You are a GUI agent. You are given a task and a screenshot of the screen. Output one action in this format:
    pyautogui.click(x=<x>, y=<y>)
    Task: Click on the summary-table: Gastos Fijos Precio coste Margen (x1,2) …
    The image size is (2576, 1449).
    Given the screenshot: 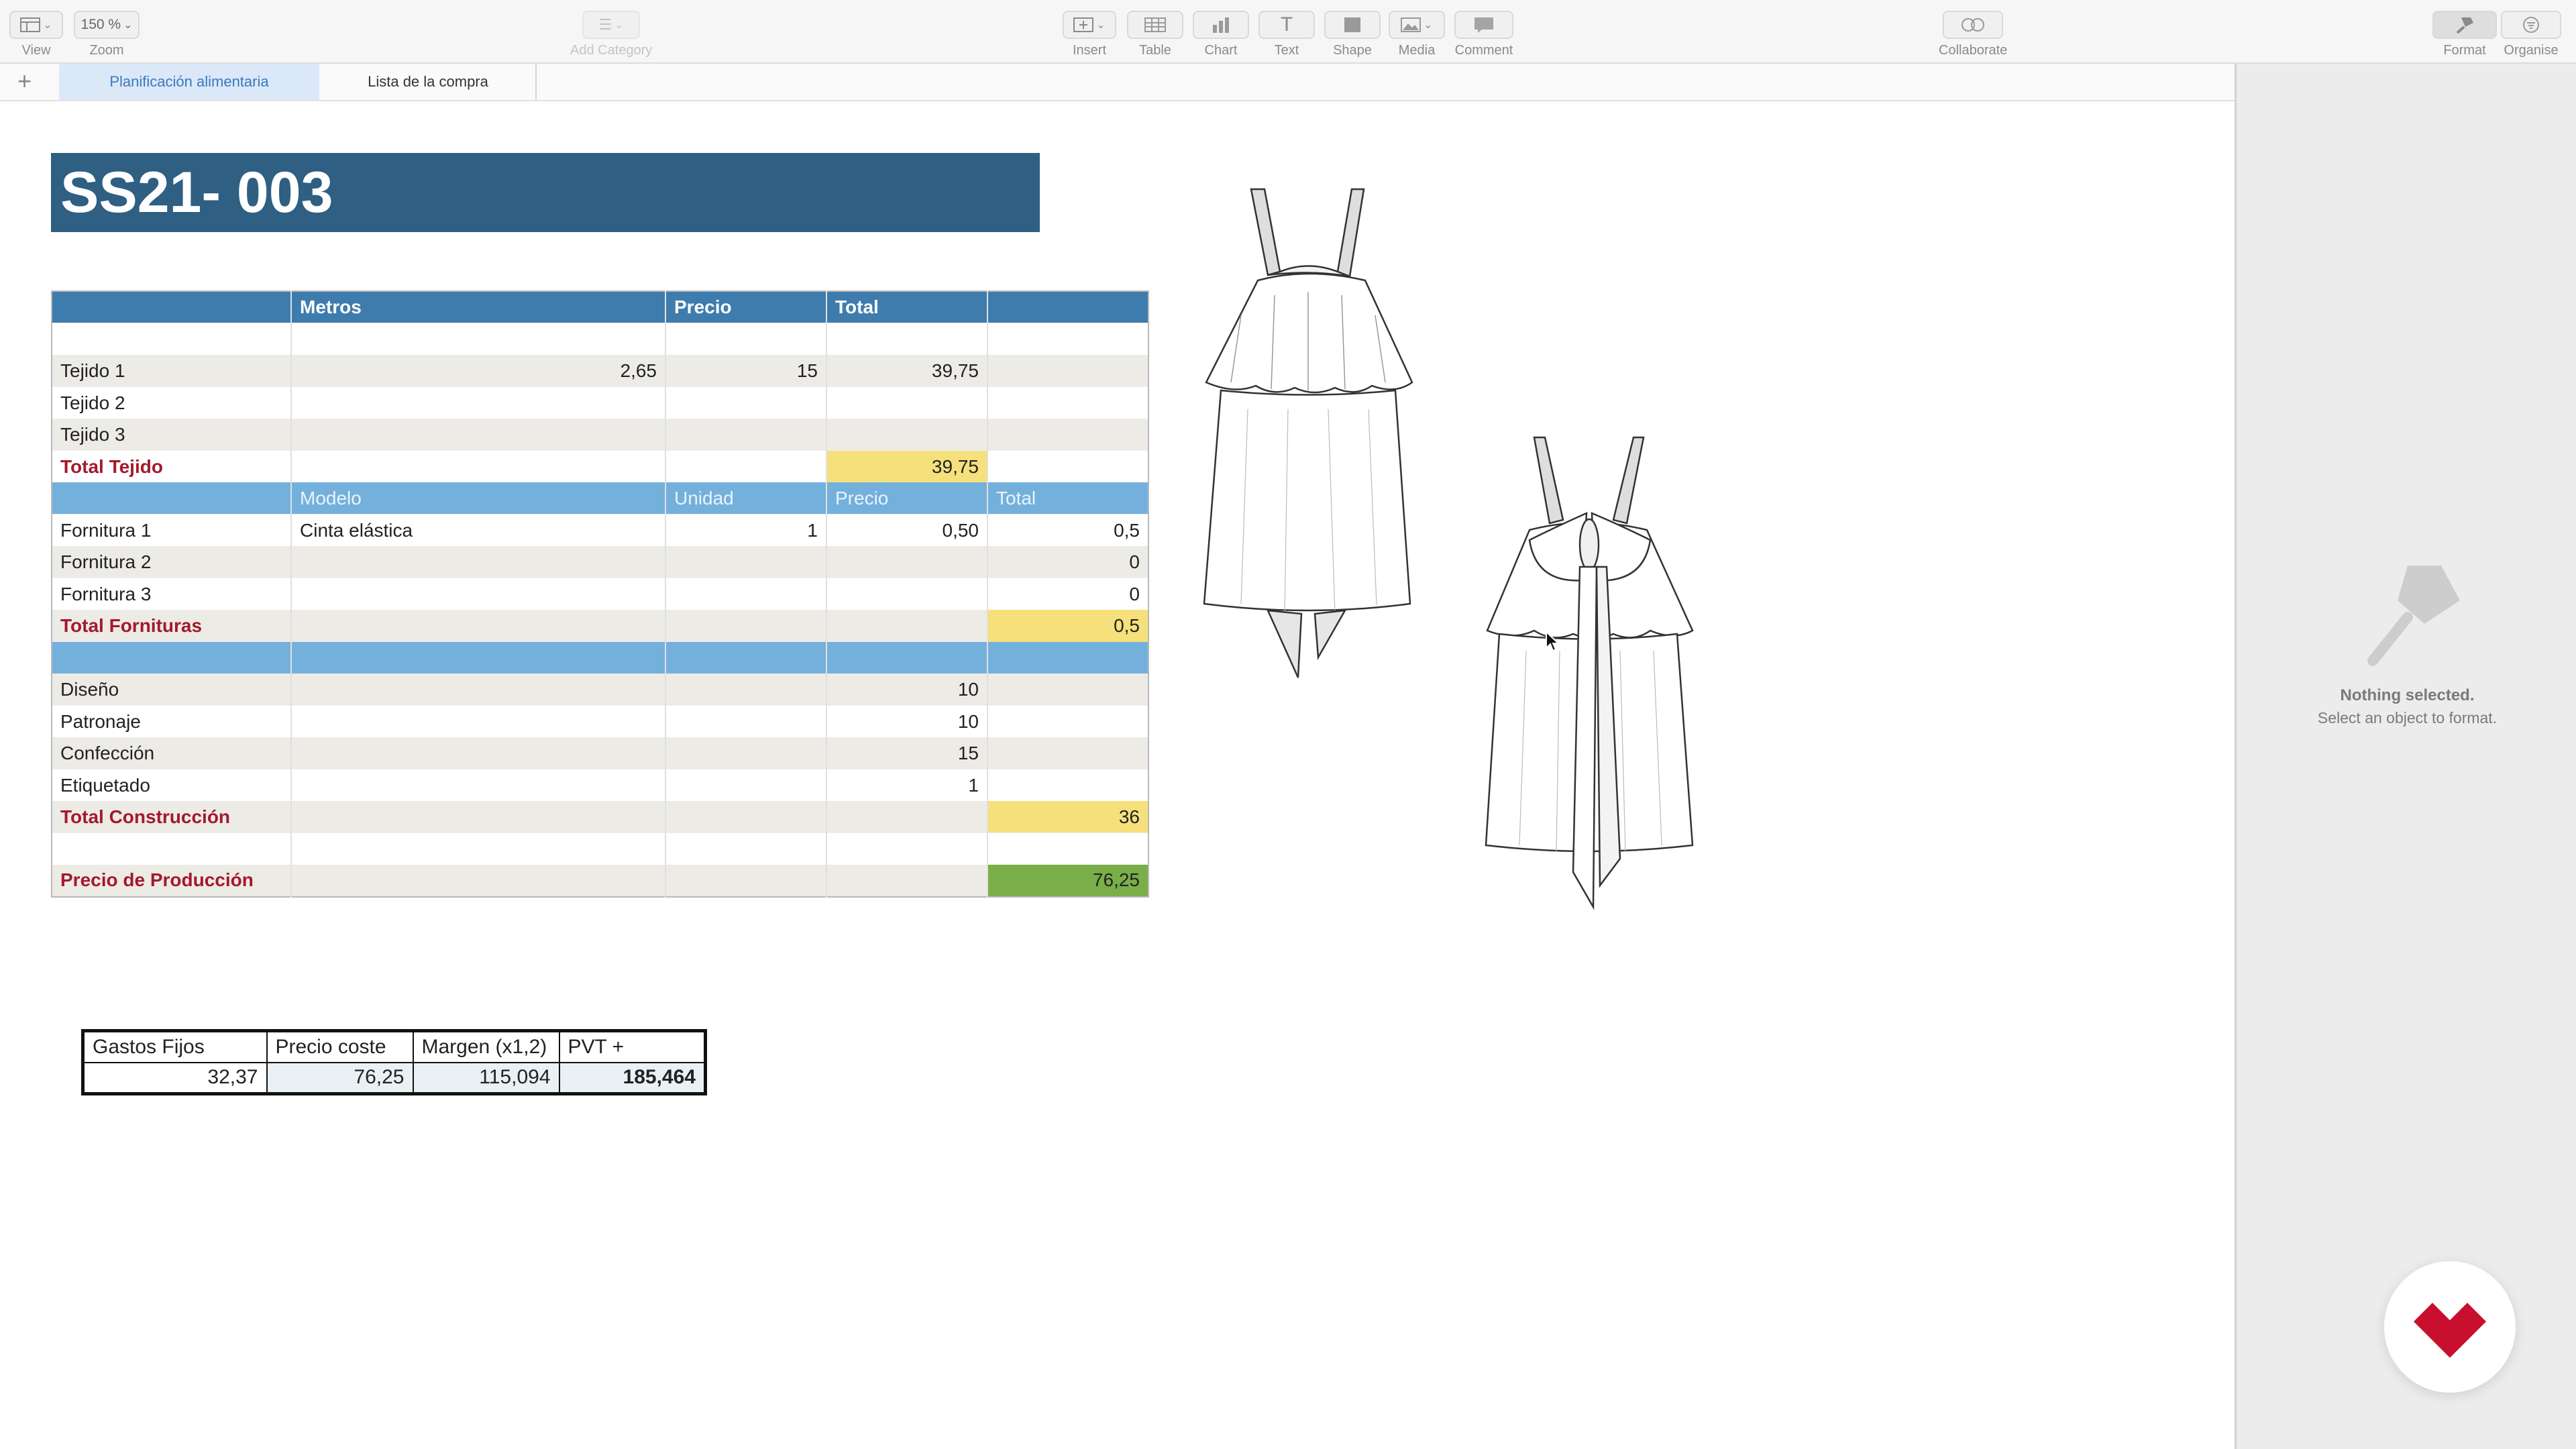 What is the action you would take?
    pyautogui.click(x=394, y=1062)
    